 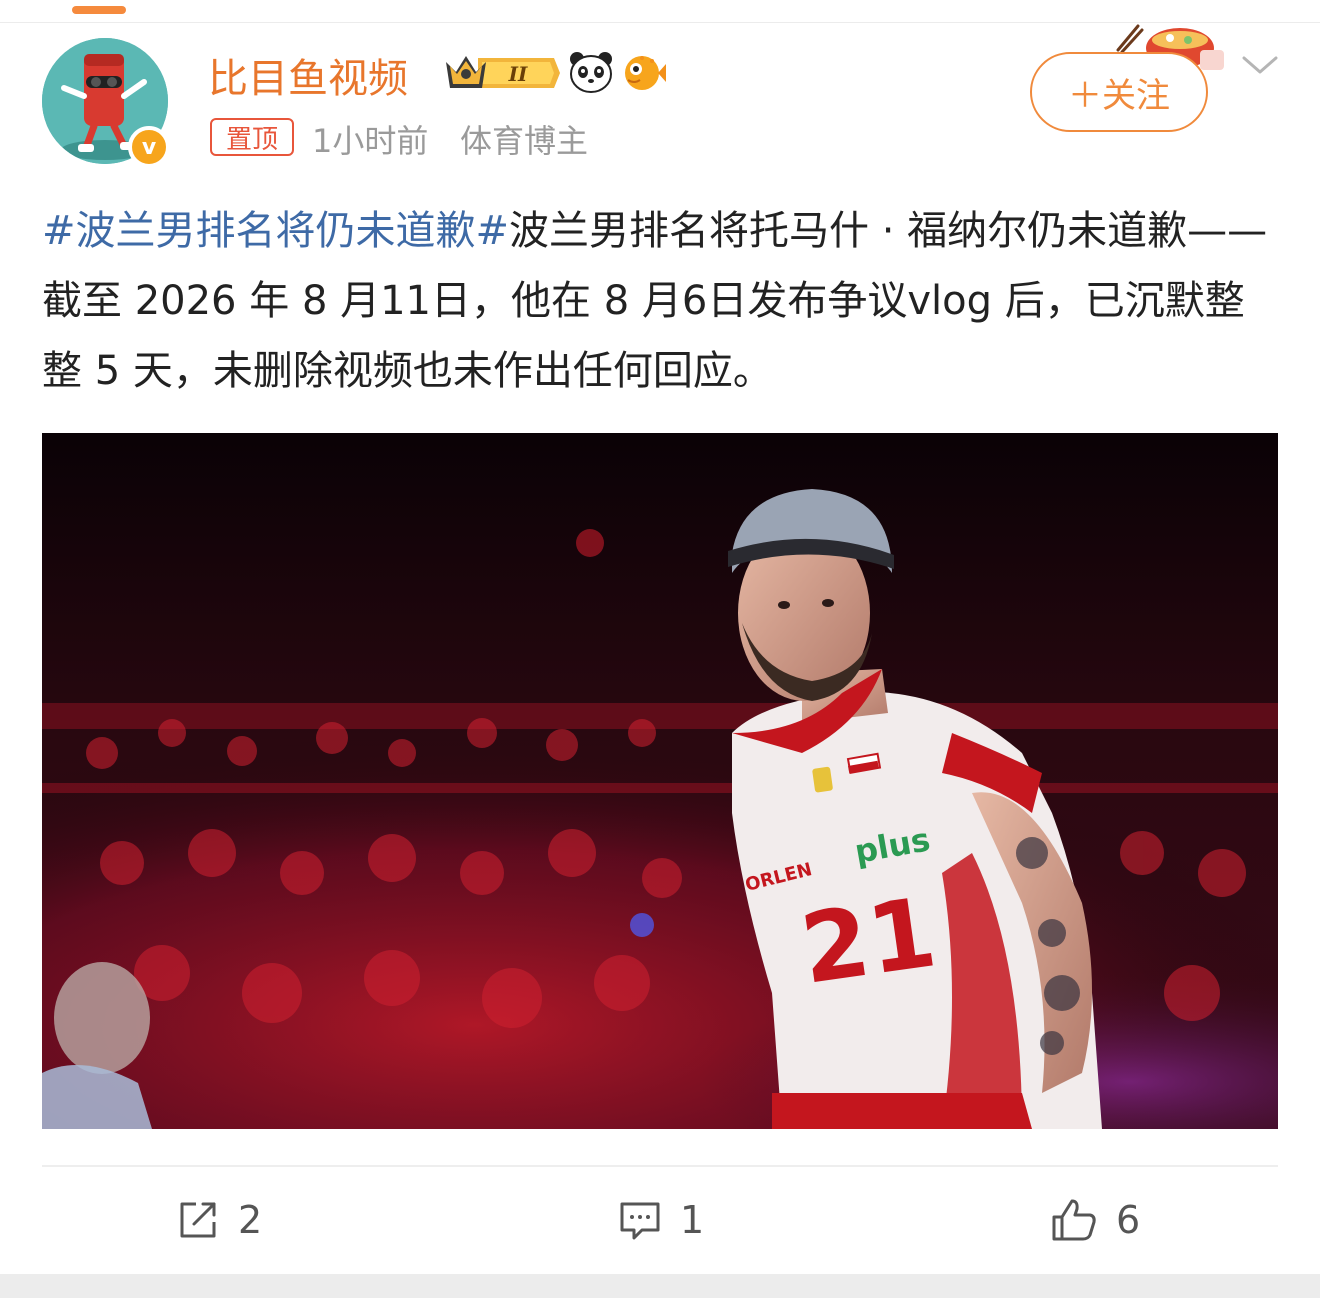 What do you see at coordinates (198, 1220) in the screenshot?
I see `repost-icon` at bounding box center [198, 1220].